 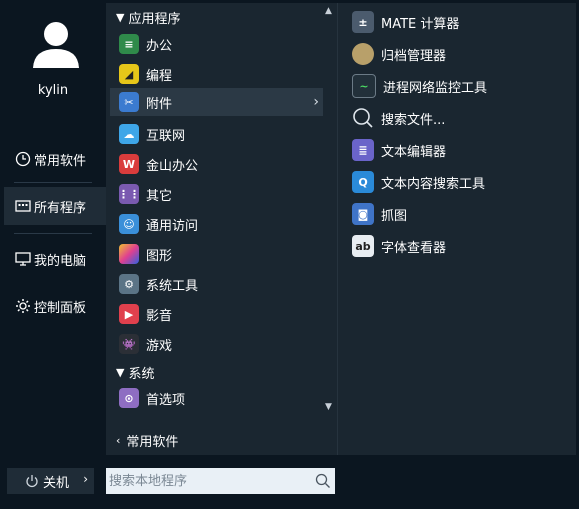 I want to click on network-monitor-icon: ~, so click(x=364, y=86).